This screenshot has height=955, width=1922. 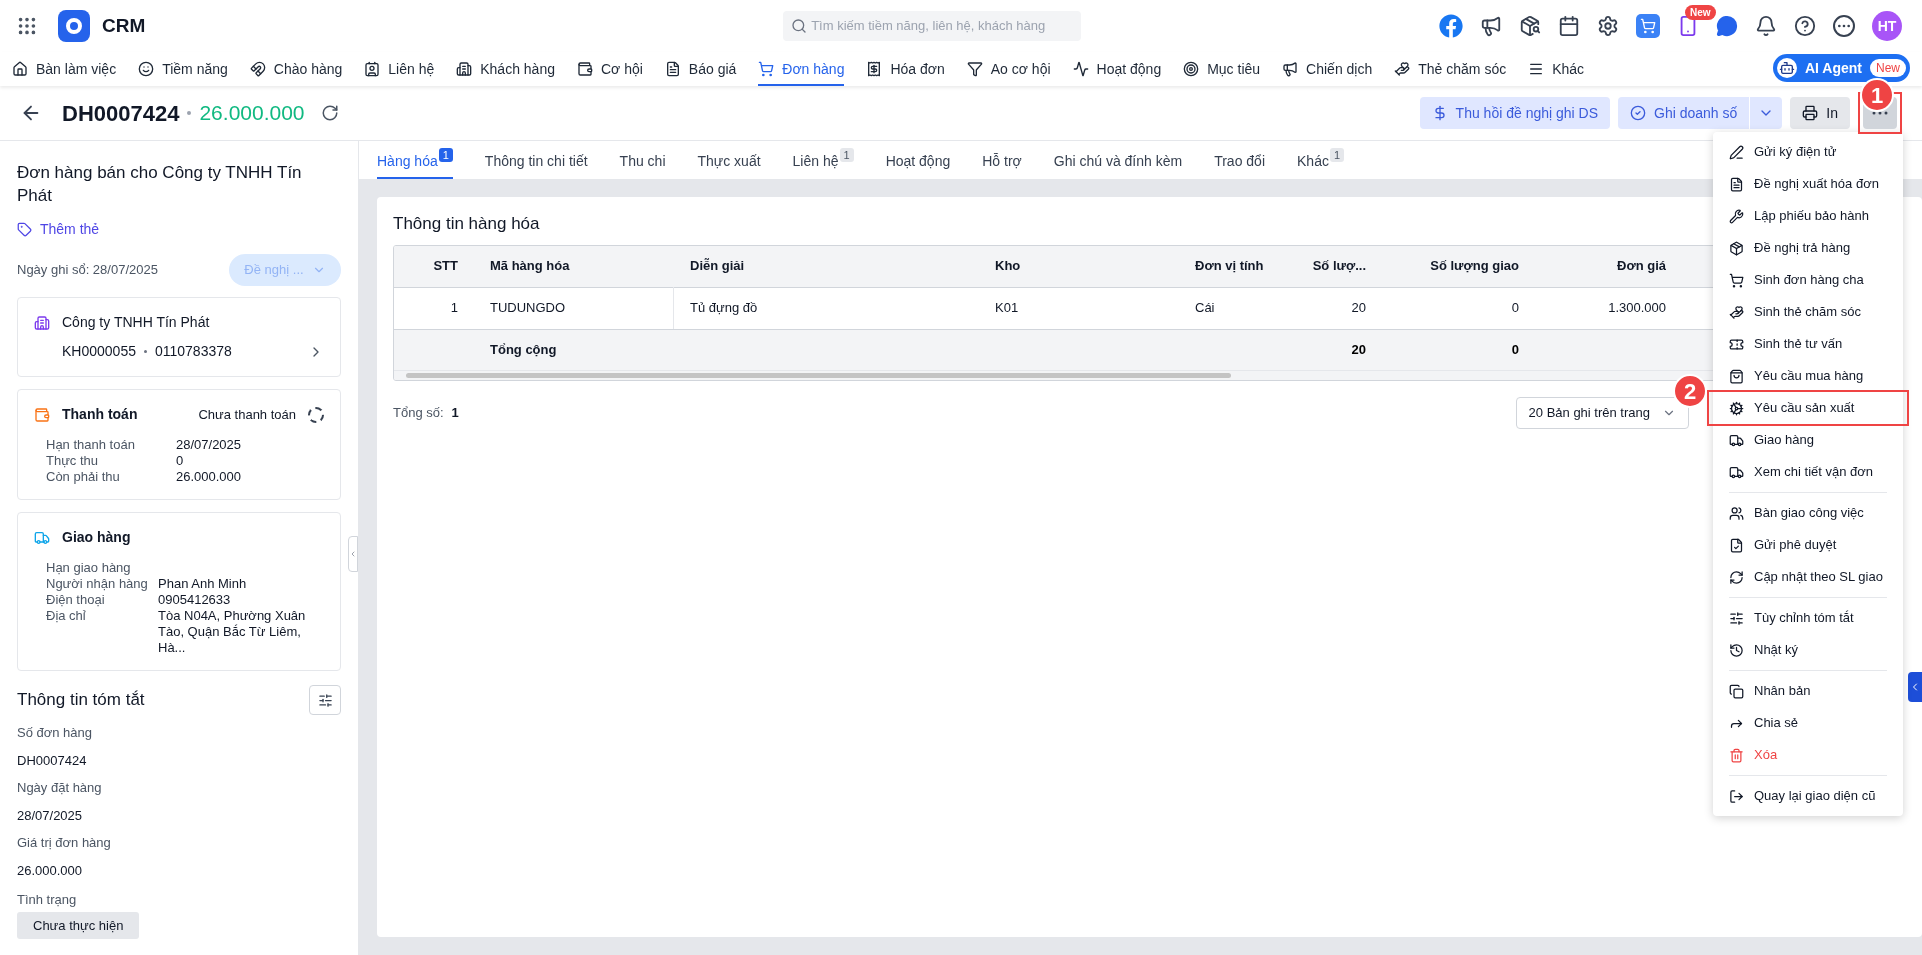 I want to click on smile-icon, so click(x=146, y=69).